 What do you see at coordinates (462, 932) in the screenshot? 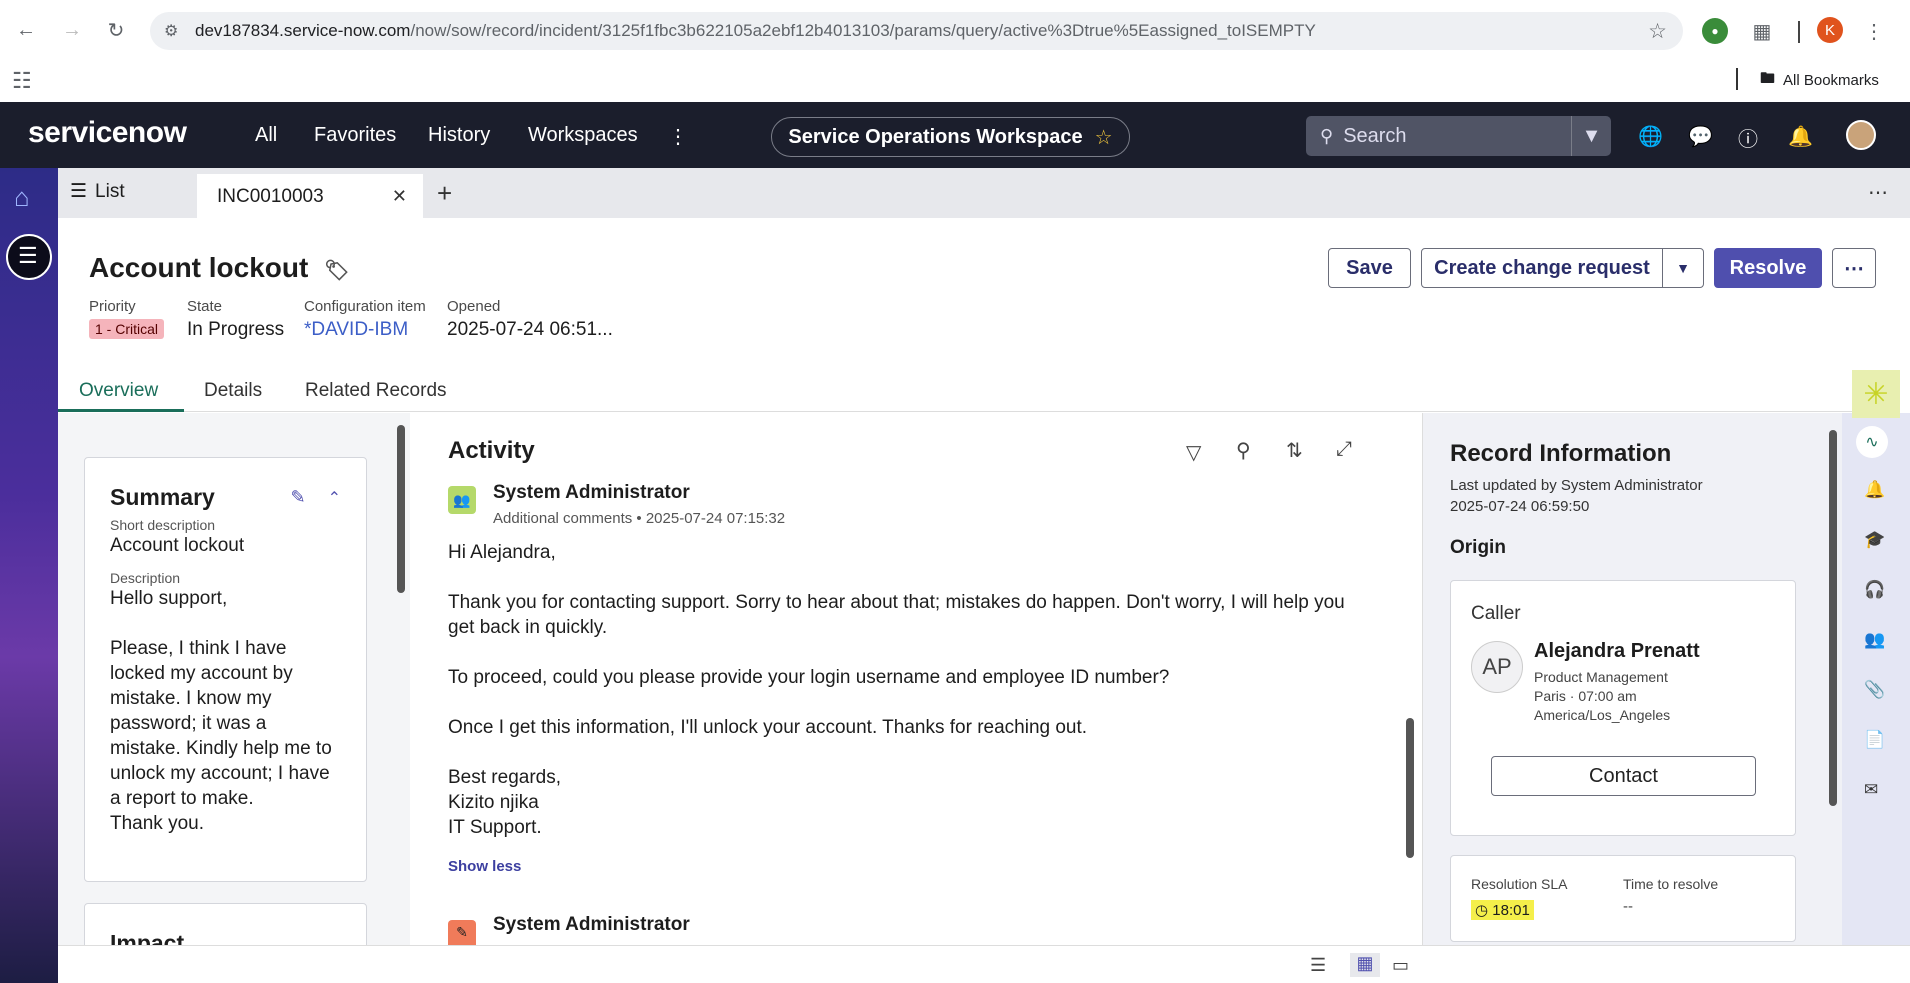
I see `edit-entry-icon: ✎` at bounding box center [462, 932].